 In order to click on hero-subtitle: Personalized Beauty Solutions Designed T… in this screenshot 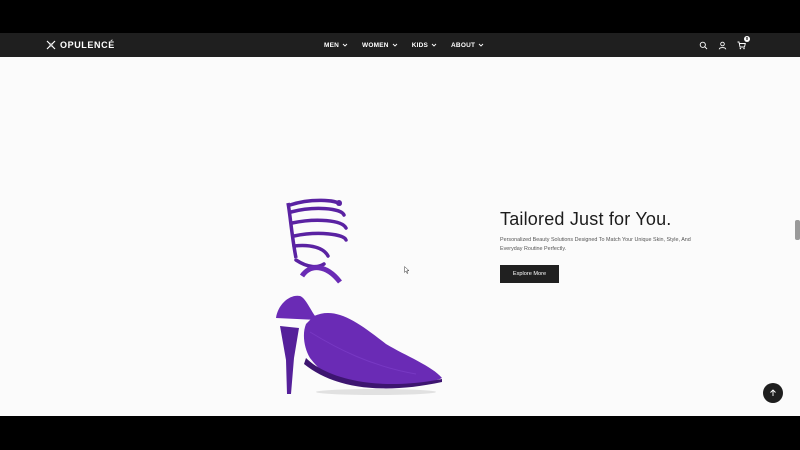, I will do `click(595, 244)`.